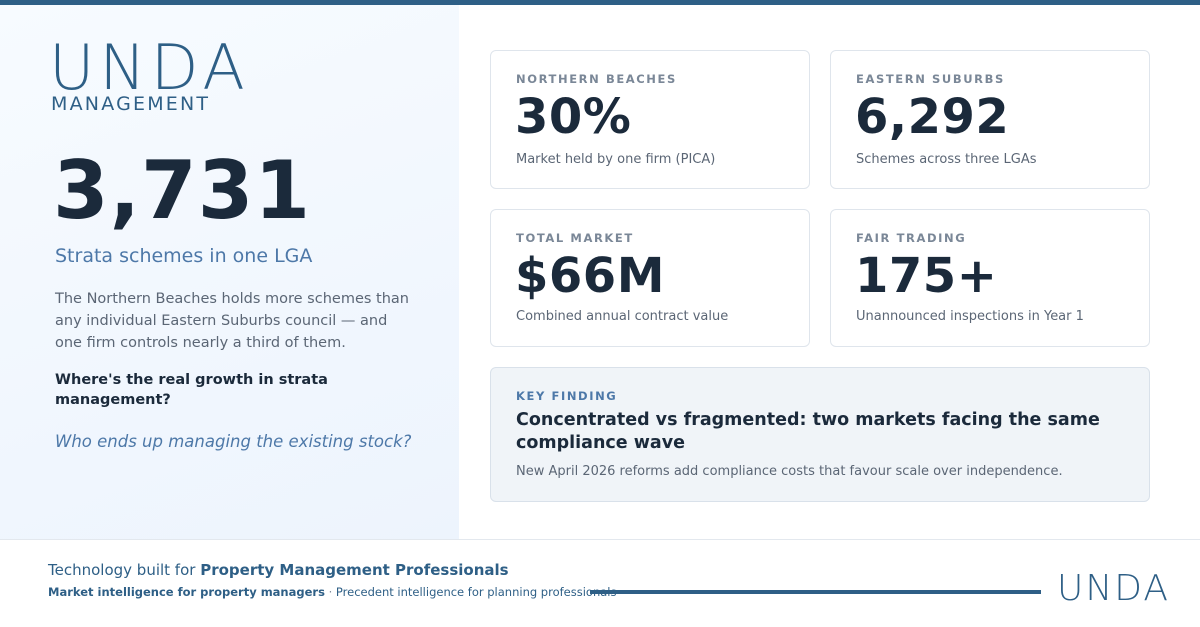 The image size is (1200, 627). I want to click on stat-value: $66M, so click(590, 276).